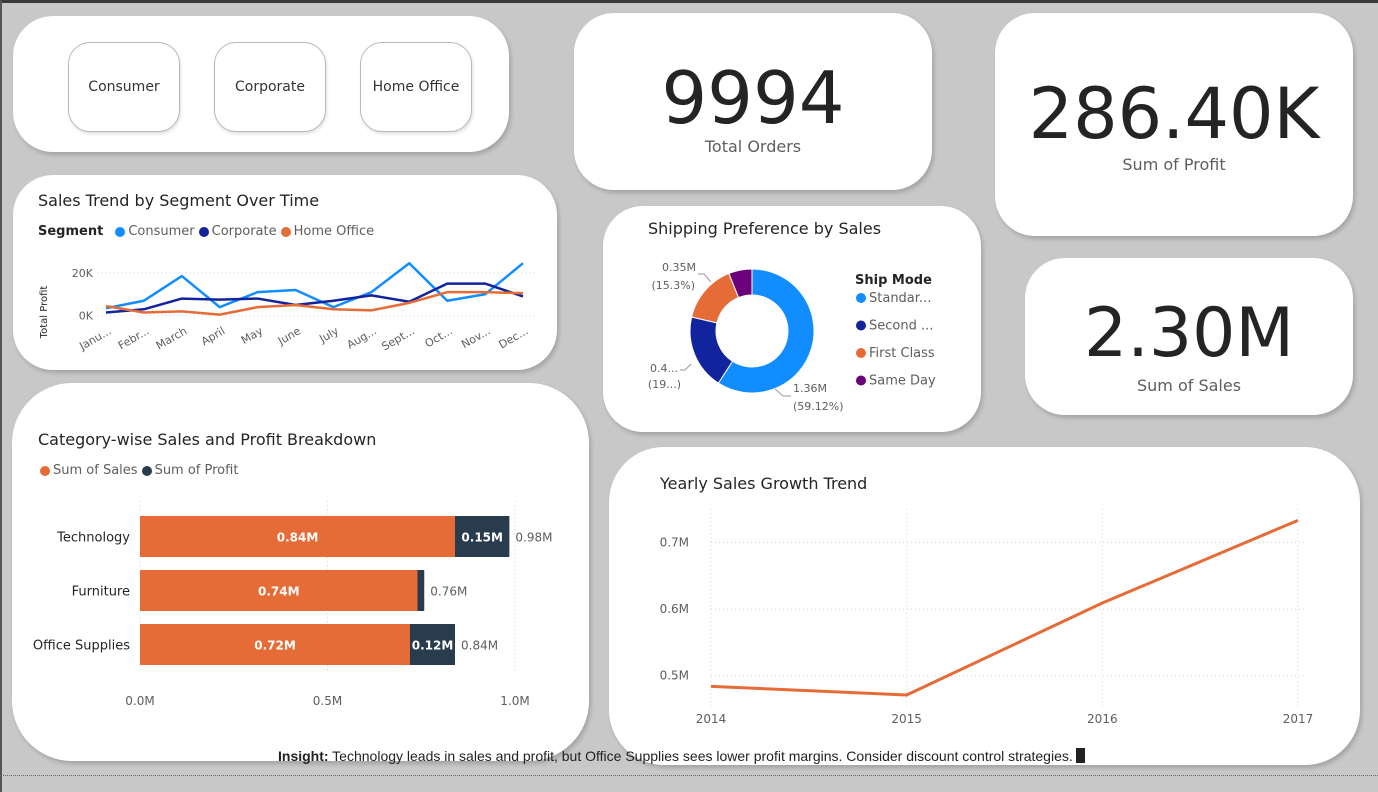  Describe the element at coordinates (303, 756) in the screenshot. I see `insight-label: Insight:` at that location.